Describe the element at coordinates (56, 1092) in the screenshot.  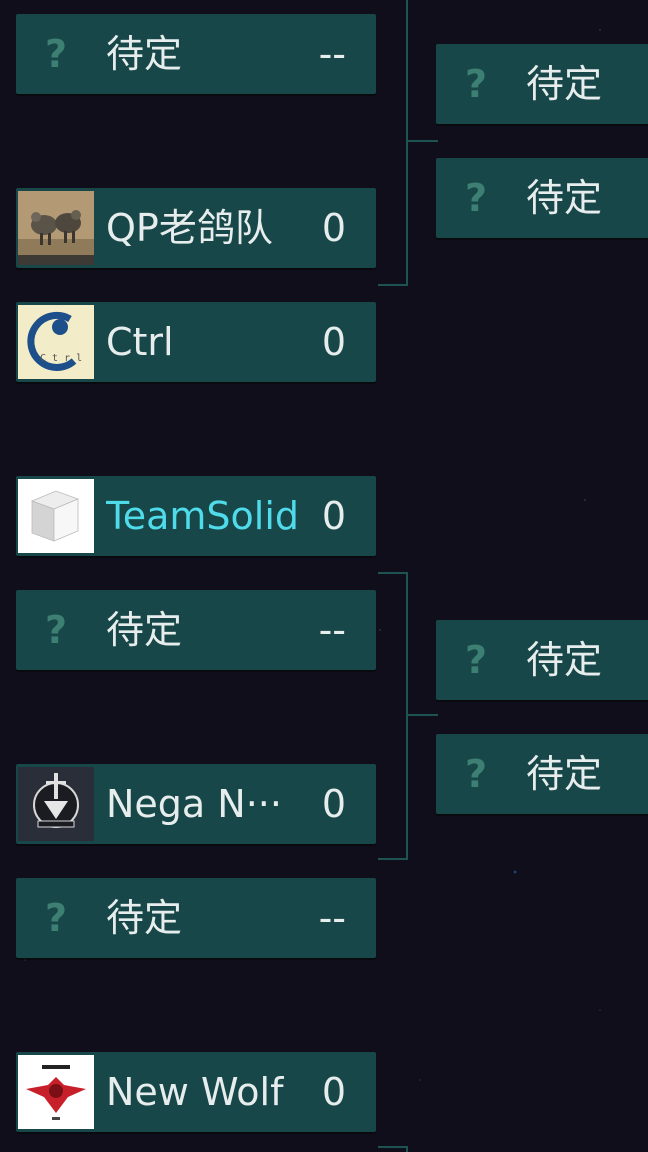
I see `team-logo-wolf` at that location.